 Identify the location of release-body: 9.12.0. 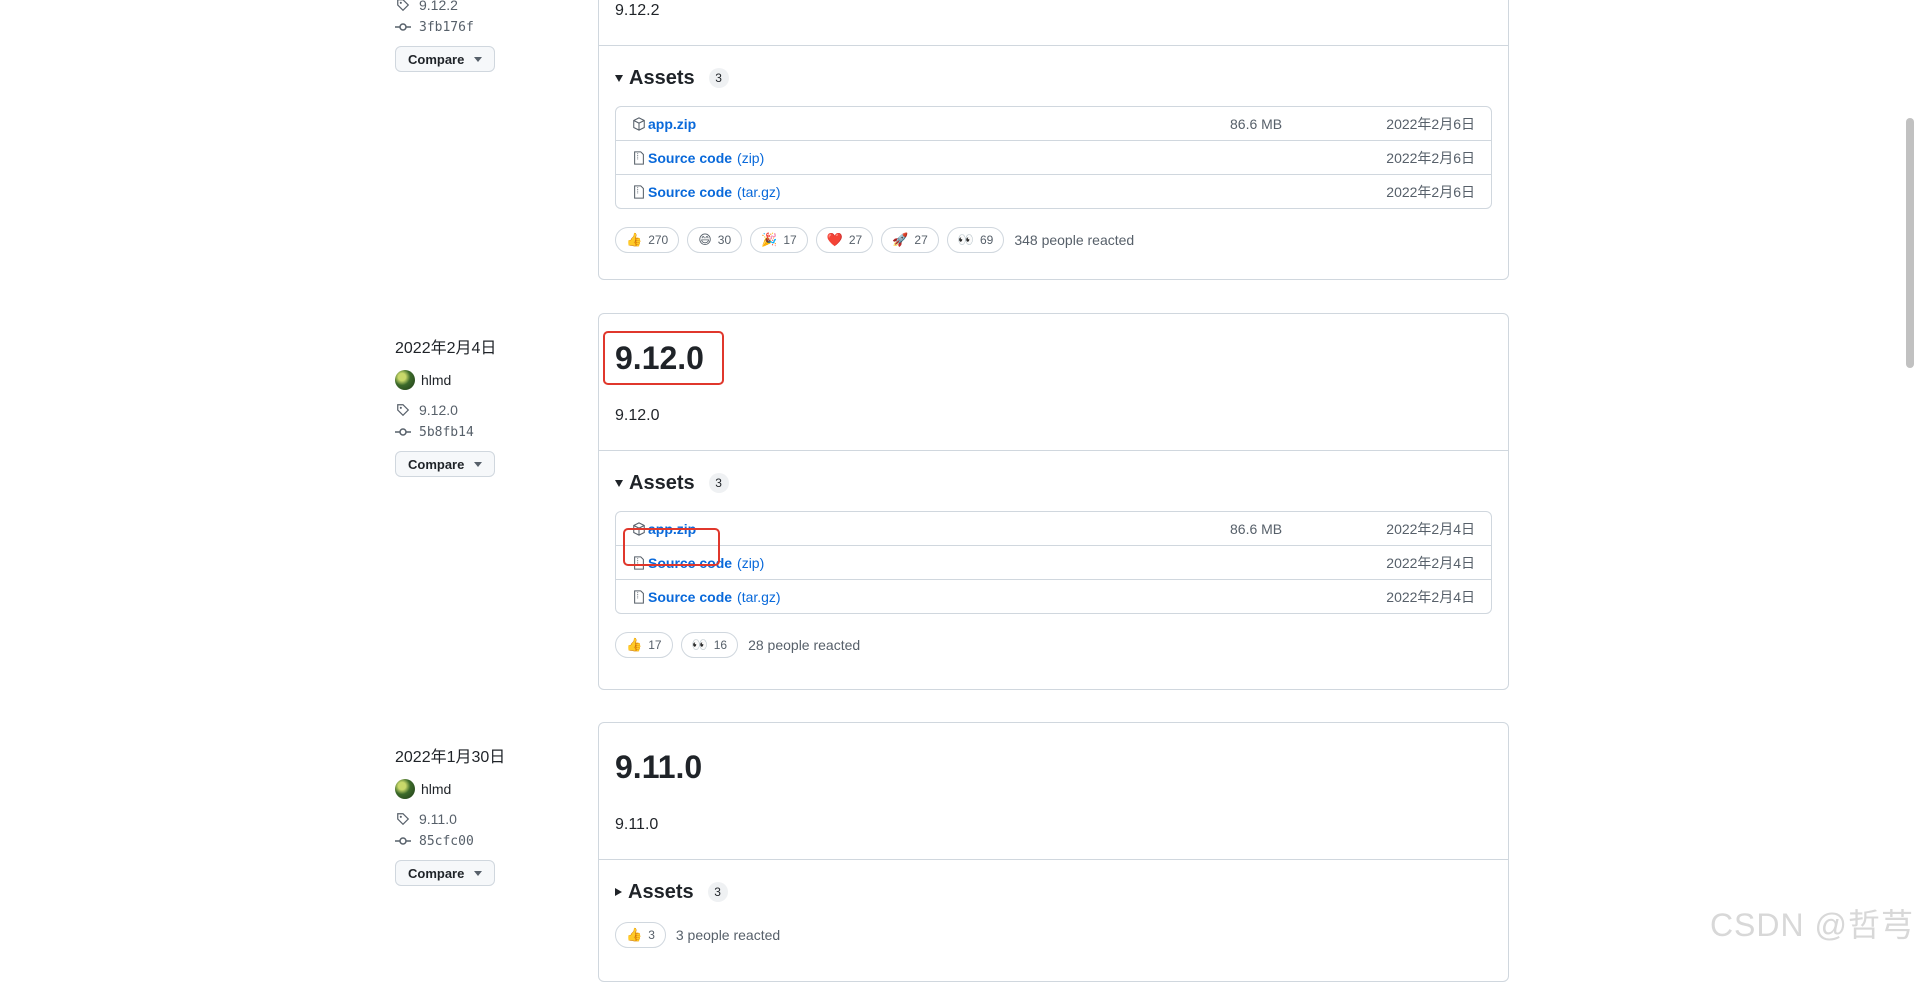
(637, 415).